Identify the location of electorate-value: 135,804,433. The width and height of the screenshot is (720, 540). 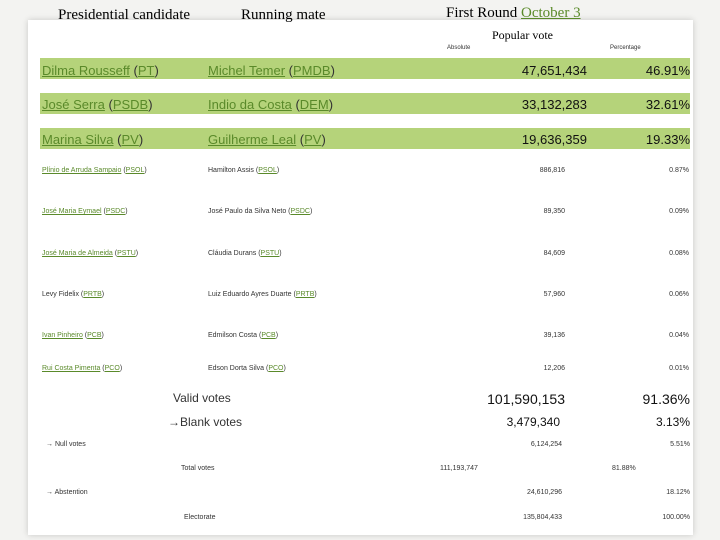
(542, 517).